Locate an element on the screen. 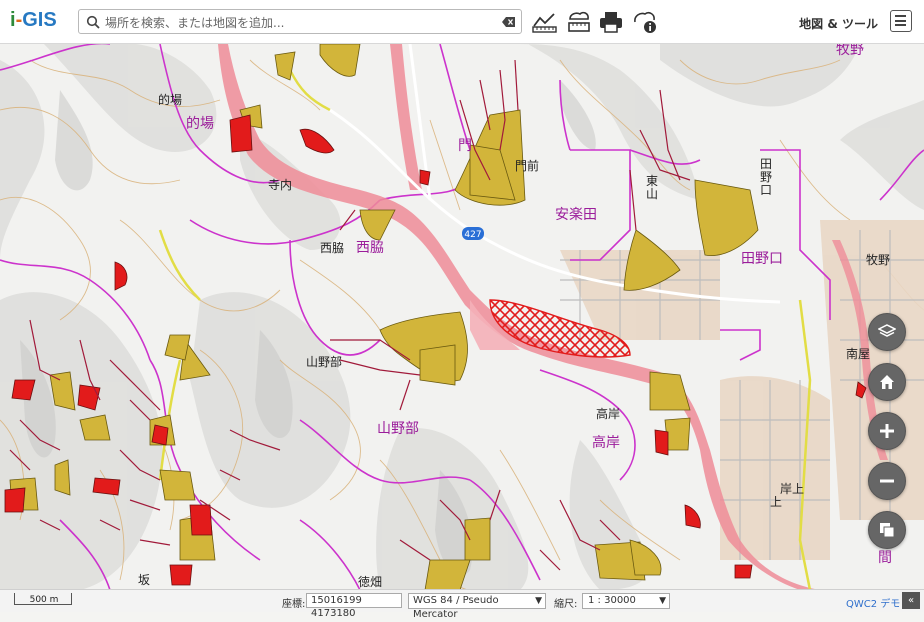 The image size is (924, 622). collapse-icon: « is located at coordinates (911, 600).